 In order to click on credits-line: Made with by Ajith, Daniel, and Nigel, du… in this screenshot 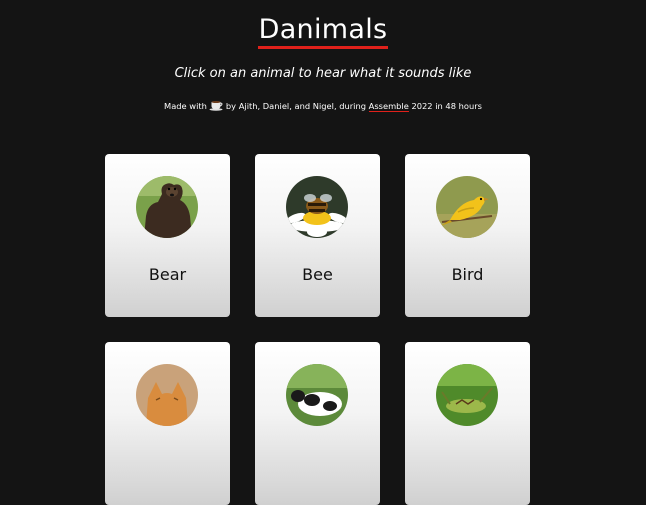, I will do `click(323, 106)`.